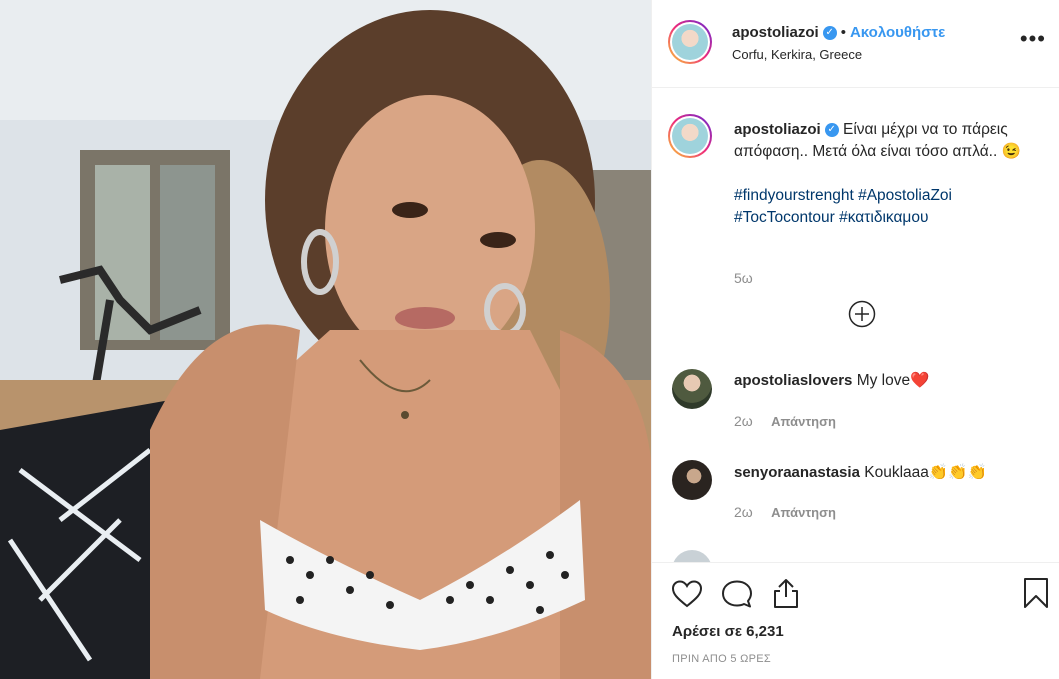  What do you see at coordinates (775, 32) in the screenshot?
I see `author-username: apostoliazoi` at bounding box center [775, 32].